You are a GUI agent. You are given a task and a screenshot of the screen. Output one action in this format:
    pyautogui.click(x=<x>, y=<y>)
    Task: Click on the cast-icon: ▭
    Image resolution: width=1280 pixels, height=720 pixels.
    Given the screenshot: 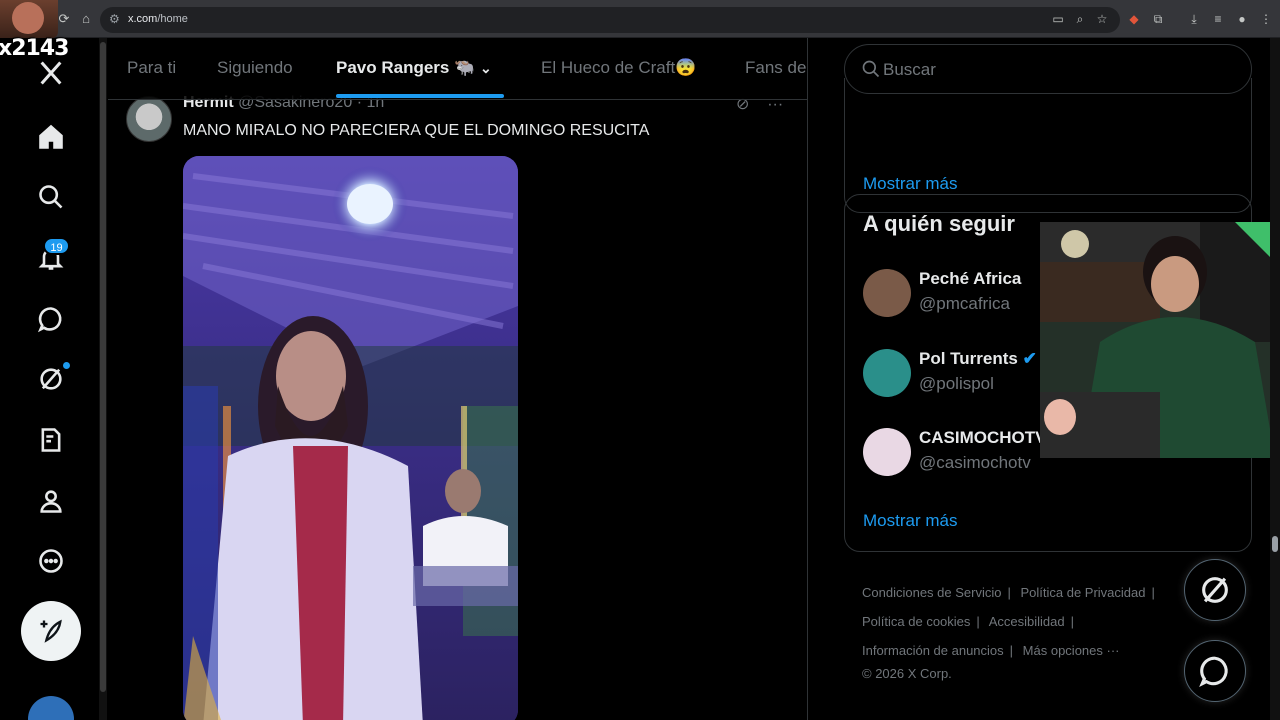 What is the action you would take?
    pyautogui.click(x=1058, y=19)
    